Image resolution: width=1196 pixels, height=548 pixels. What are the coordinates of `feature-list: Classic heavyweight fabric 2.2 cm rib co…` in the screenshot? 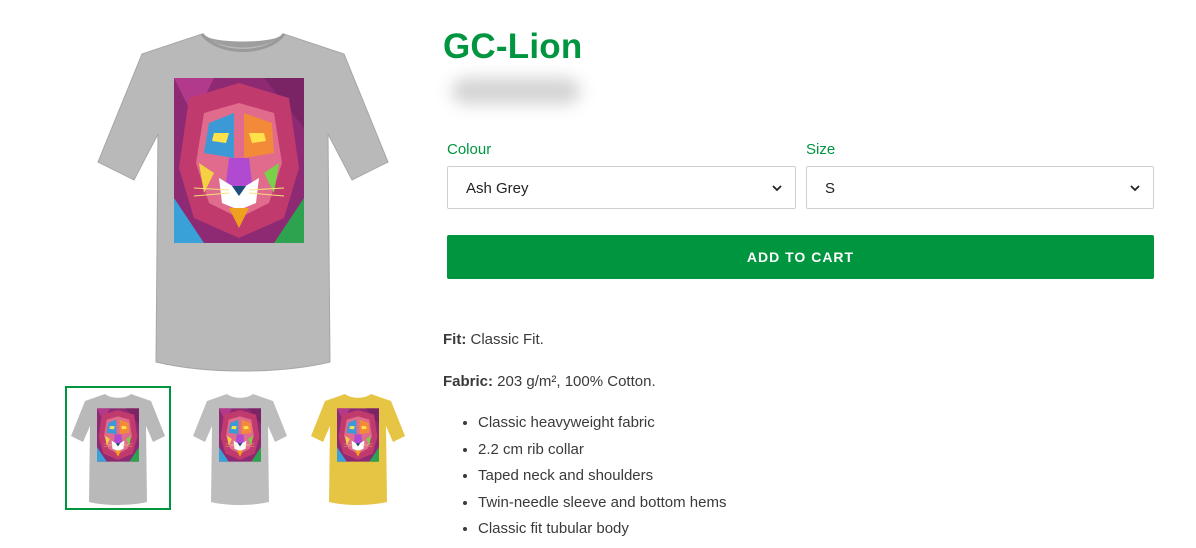 It's located at (584, 479).